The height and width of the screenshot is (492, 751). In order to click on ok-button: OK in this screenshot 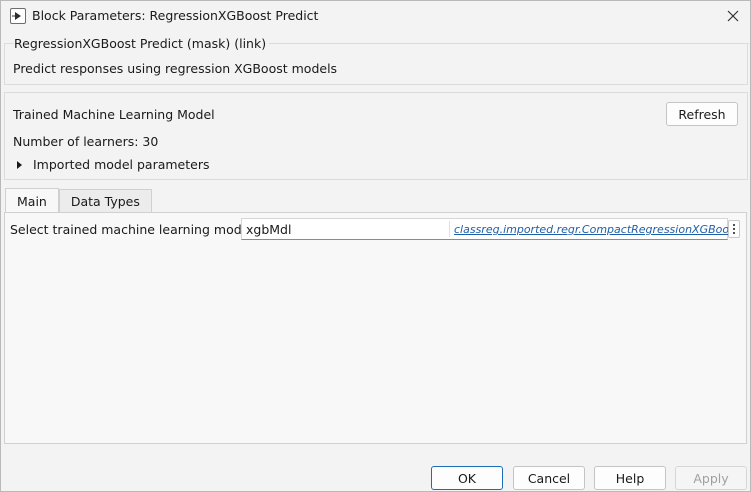, I will do `click(467, 478)`.